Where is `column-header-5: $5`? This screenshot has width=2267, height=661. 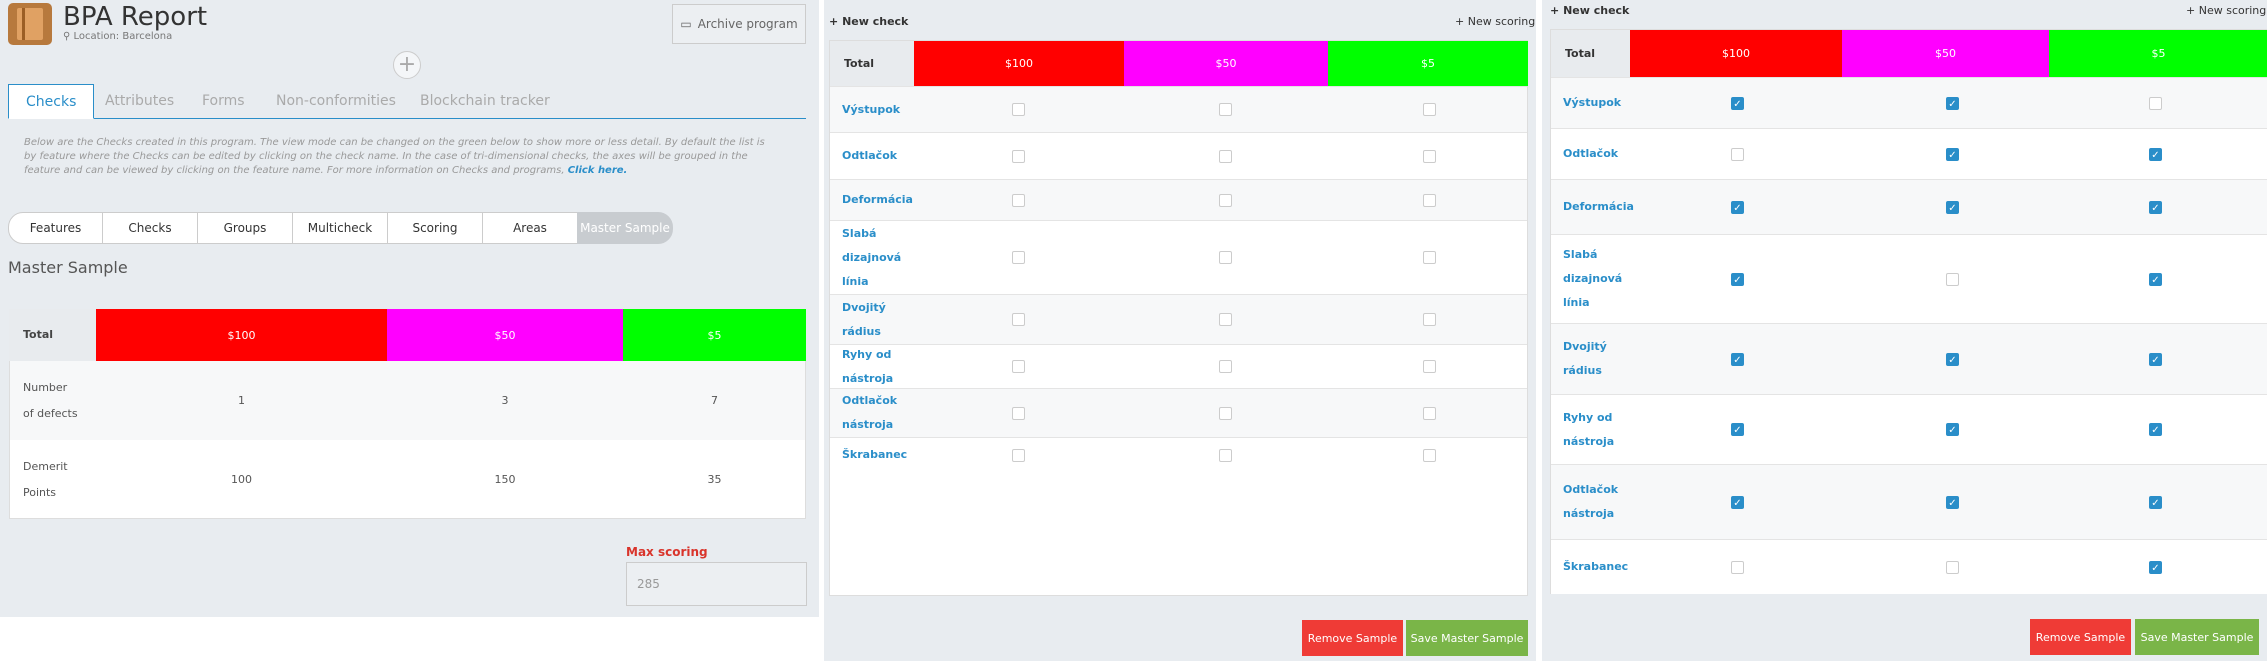 column-header-5: $5 is located at coordinates (2158, 53).